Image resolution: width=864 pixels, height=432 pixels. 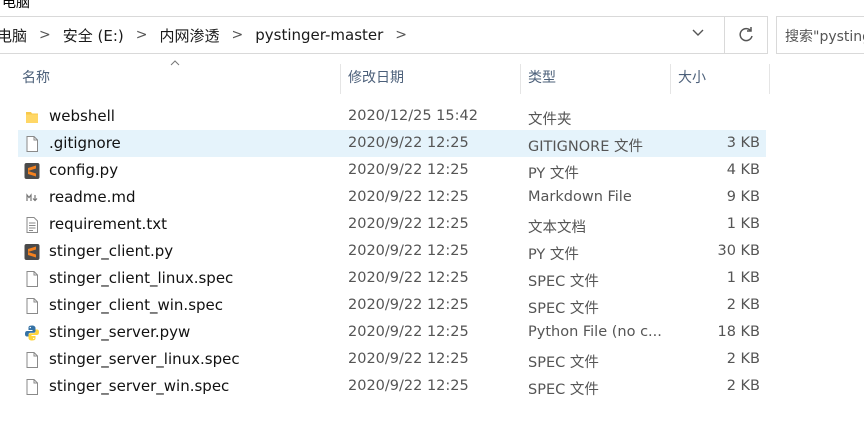 I want to click on file-name: readme.md, so click(x=92, y=197).